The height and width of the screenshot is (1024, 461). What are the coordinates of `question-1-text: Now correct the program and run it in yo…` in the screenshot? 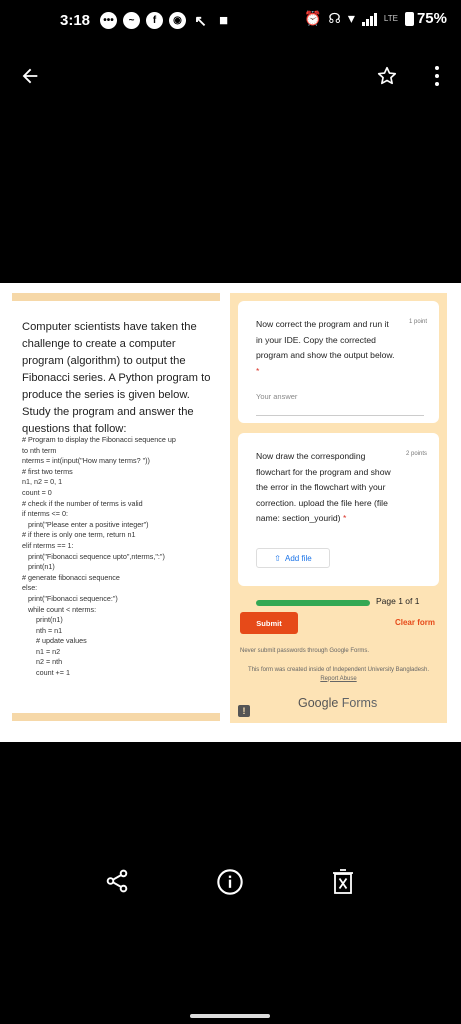 It's located at (325, 347).